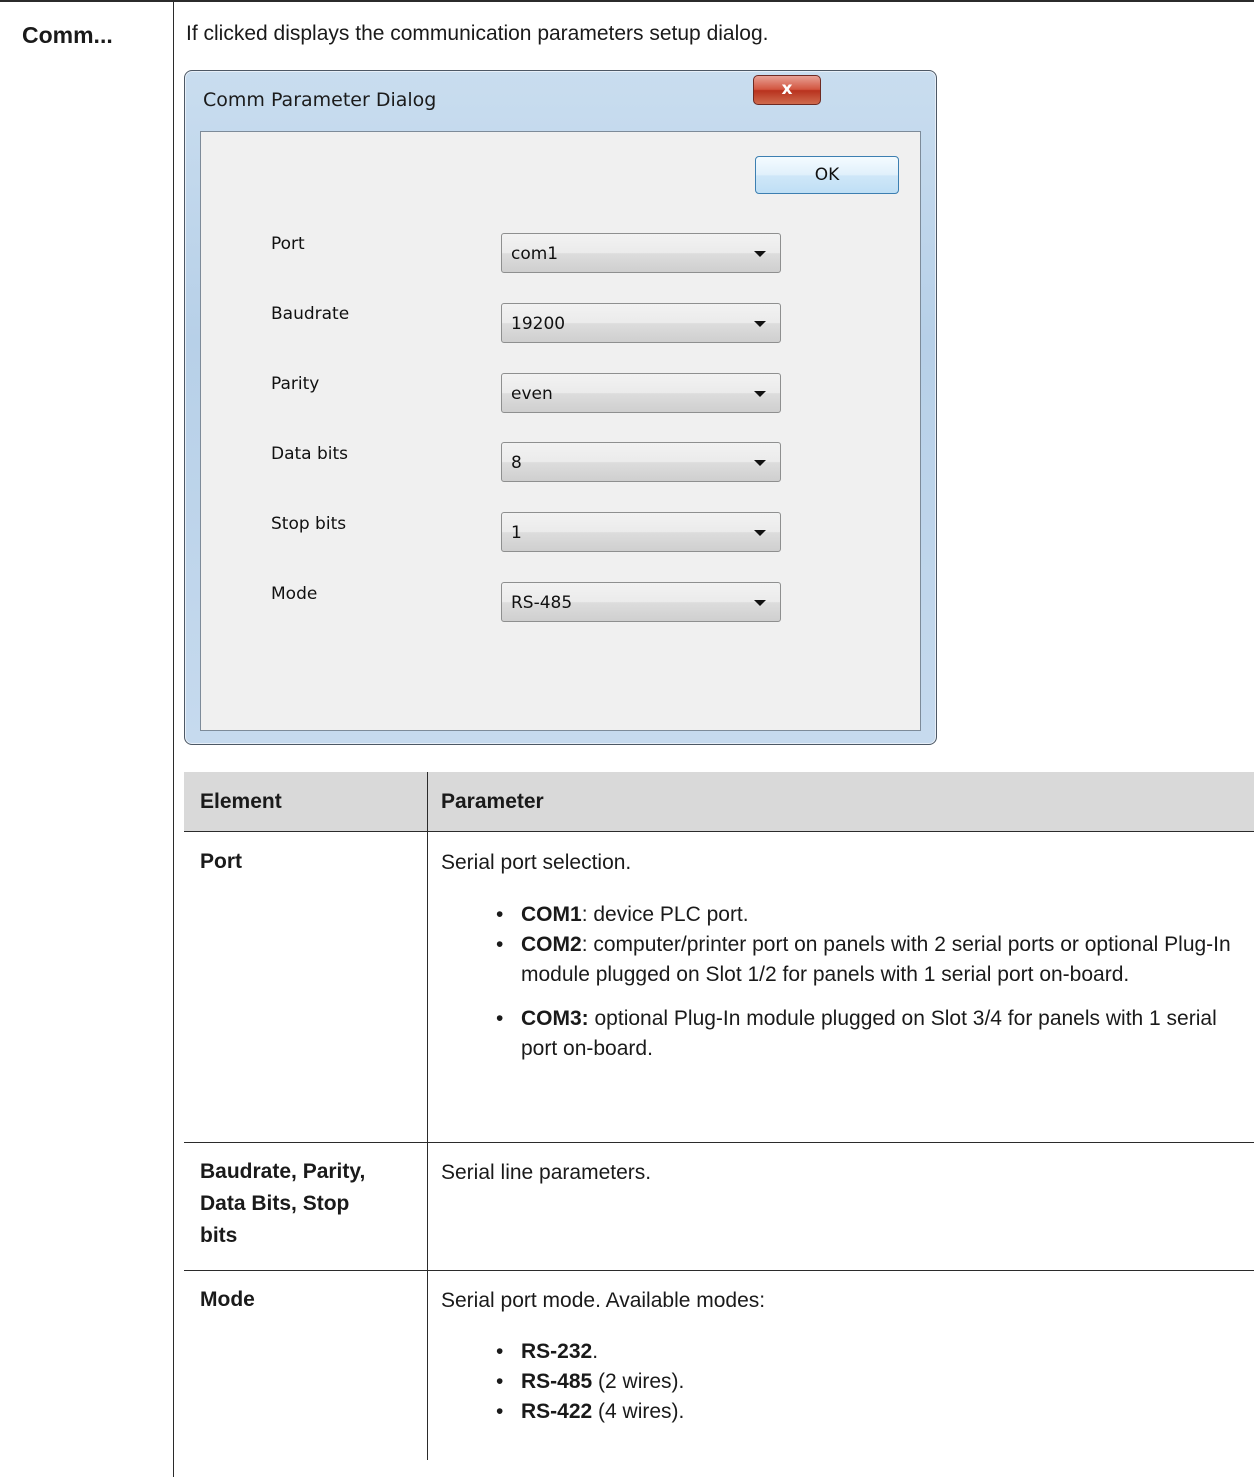  I want to click on port-label: Port, so click(288, 244).